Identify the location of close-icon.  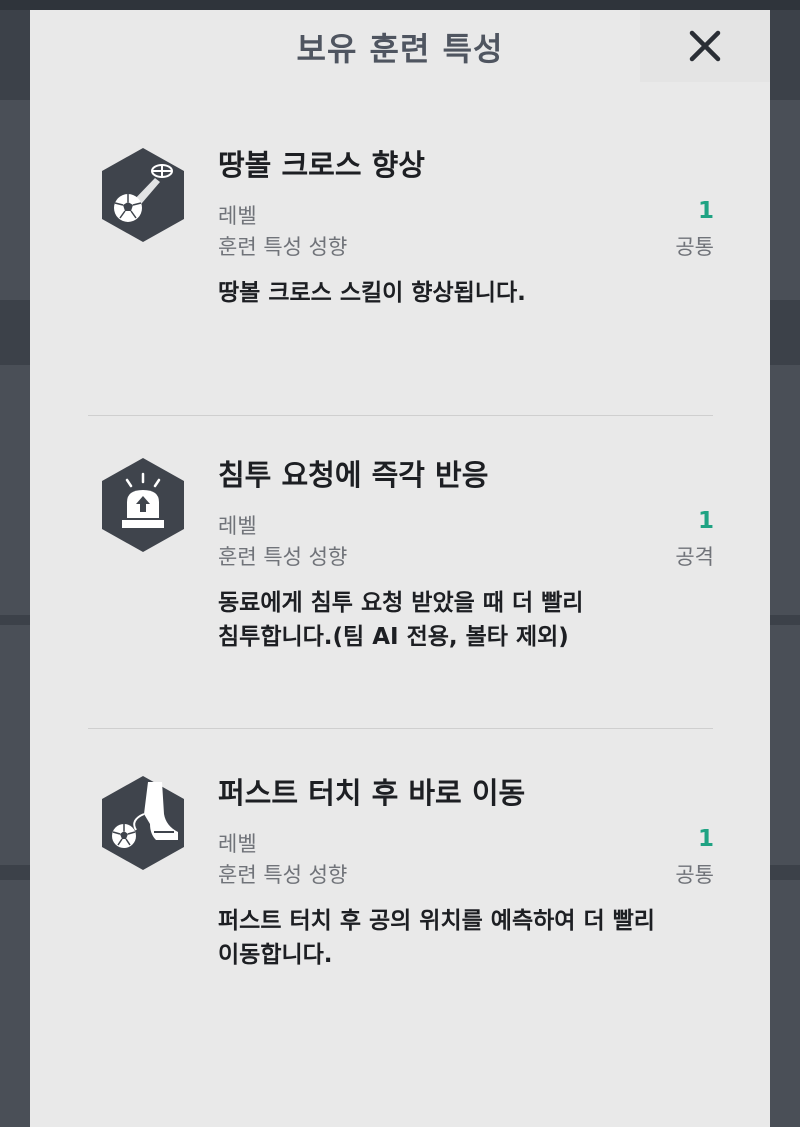
(705, 46).